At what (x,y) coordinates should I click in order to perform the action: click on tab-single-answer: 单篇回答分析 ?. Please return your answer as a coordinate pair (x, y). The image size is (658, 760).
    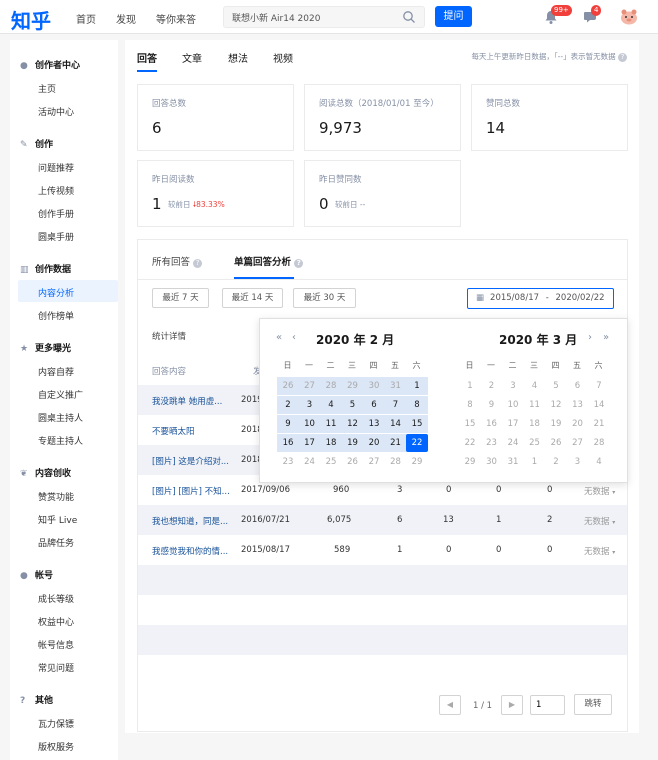
    Looking at the image, I should click on (269, 261).